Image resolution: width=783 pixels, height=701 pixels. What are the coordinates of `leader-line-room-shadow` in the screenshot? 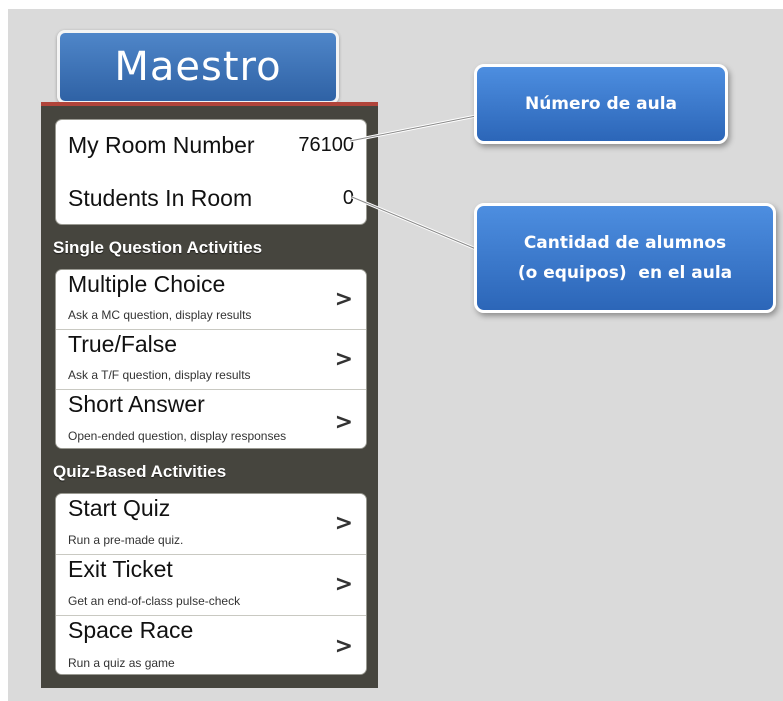 It's located at (413, 128).